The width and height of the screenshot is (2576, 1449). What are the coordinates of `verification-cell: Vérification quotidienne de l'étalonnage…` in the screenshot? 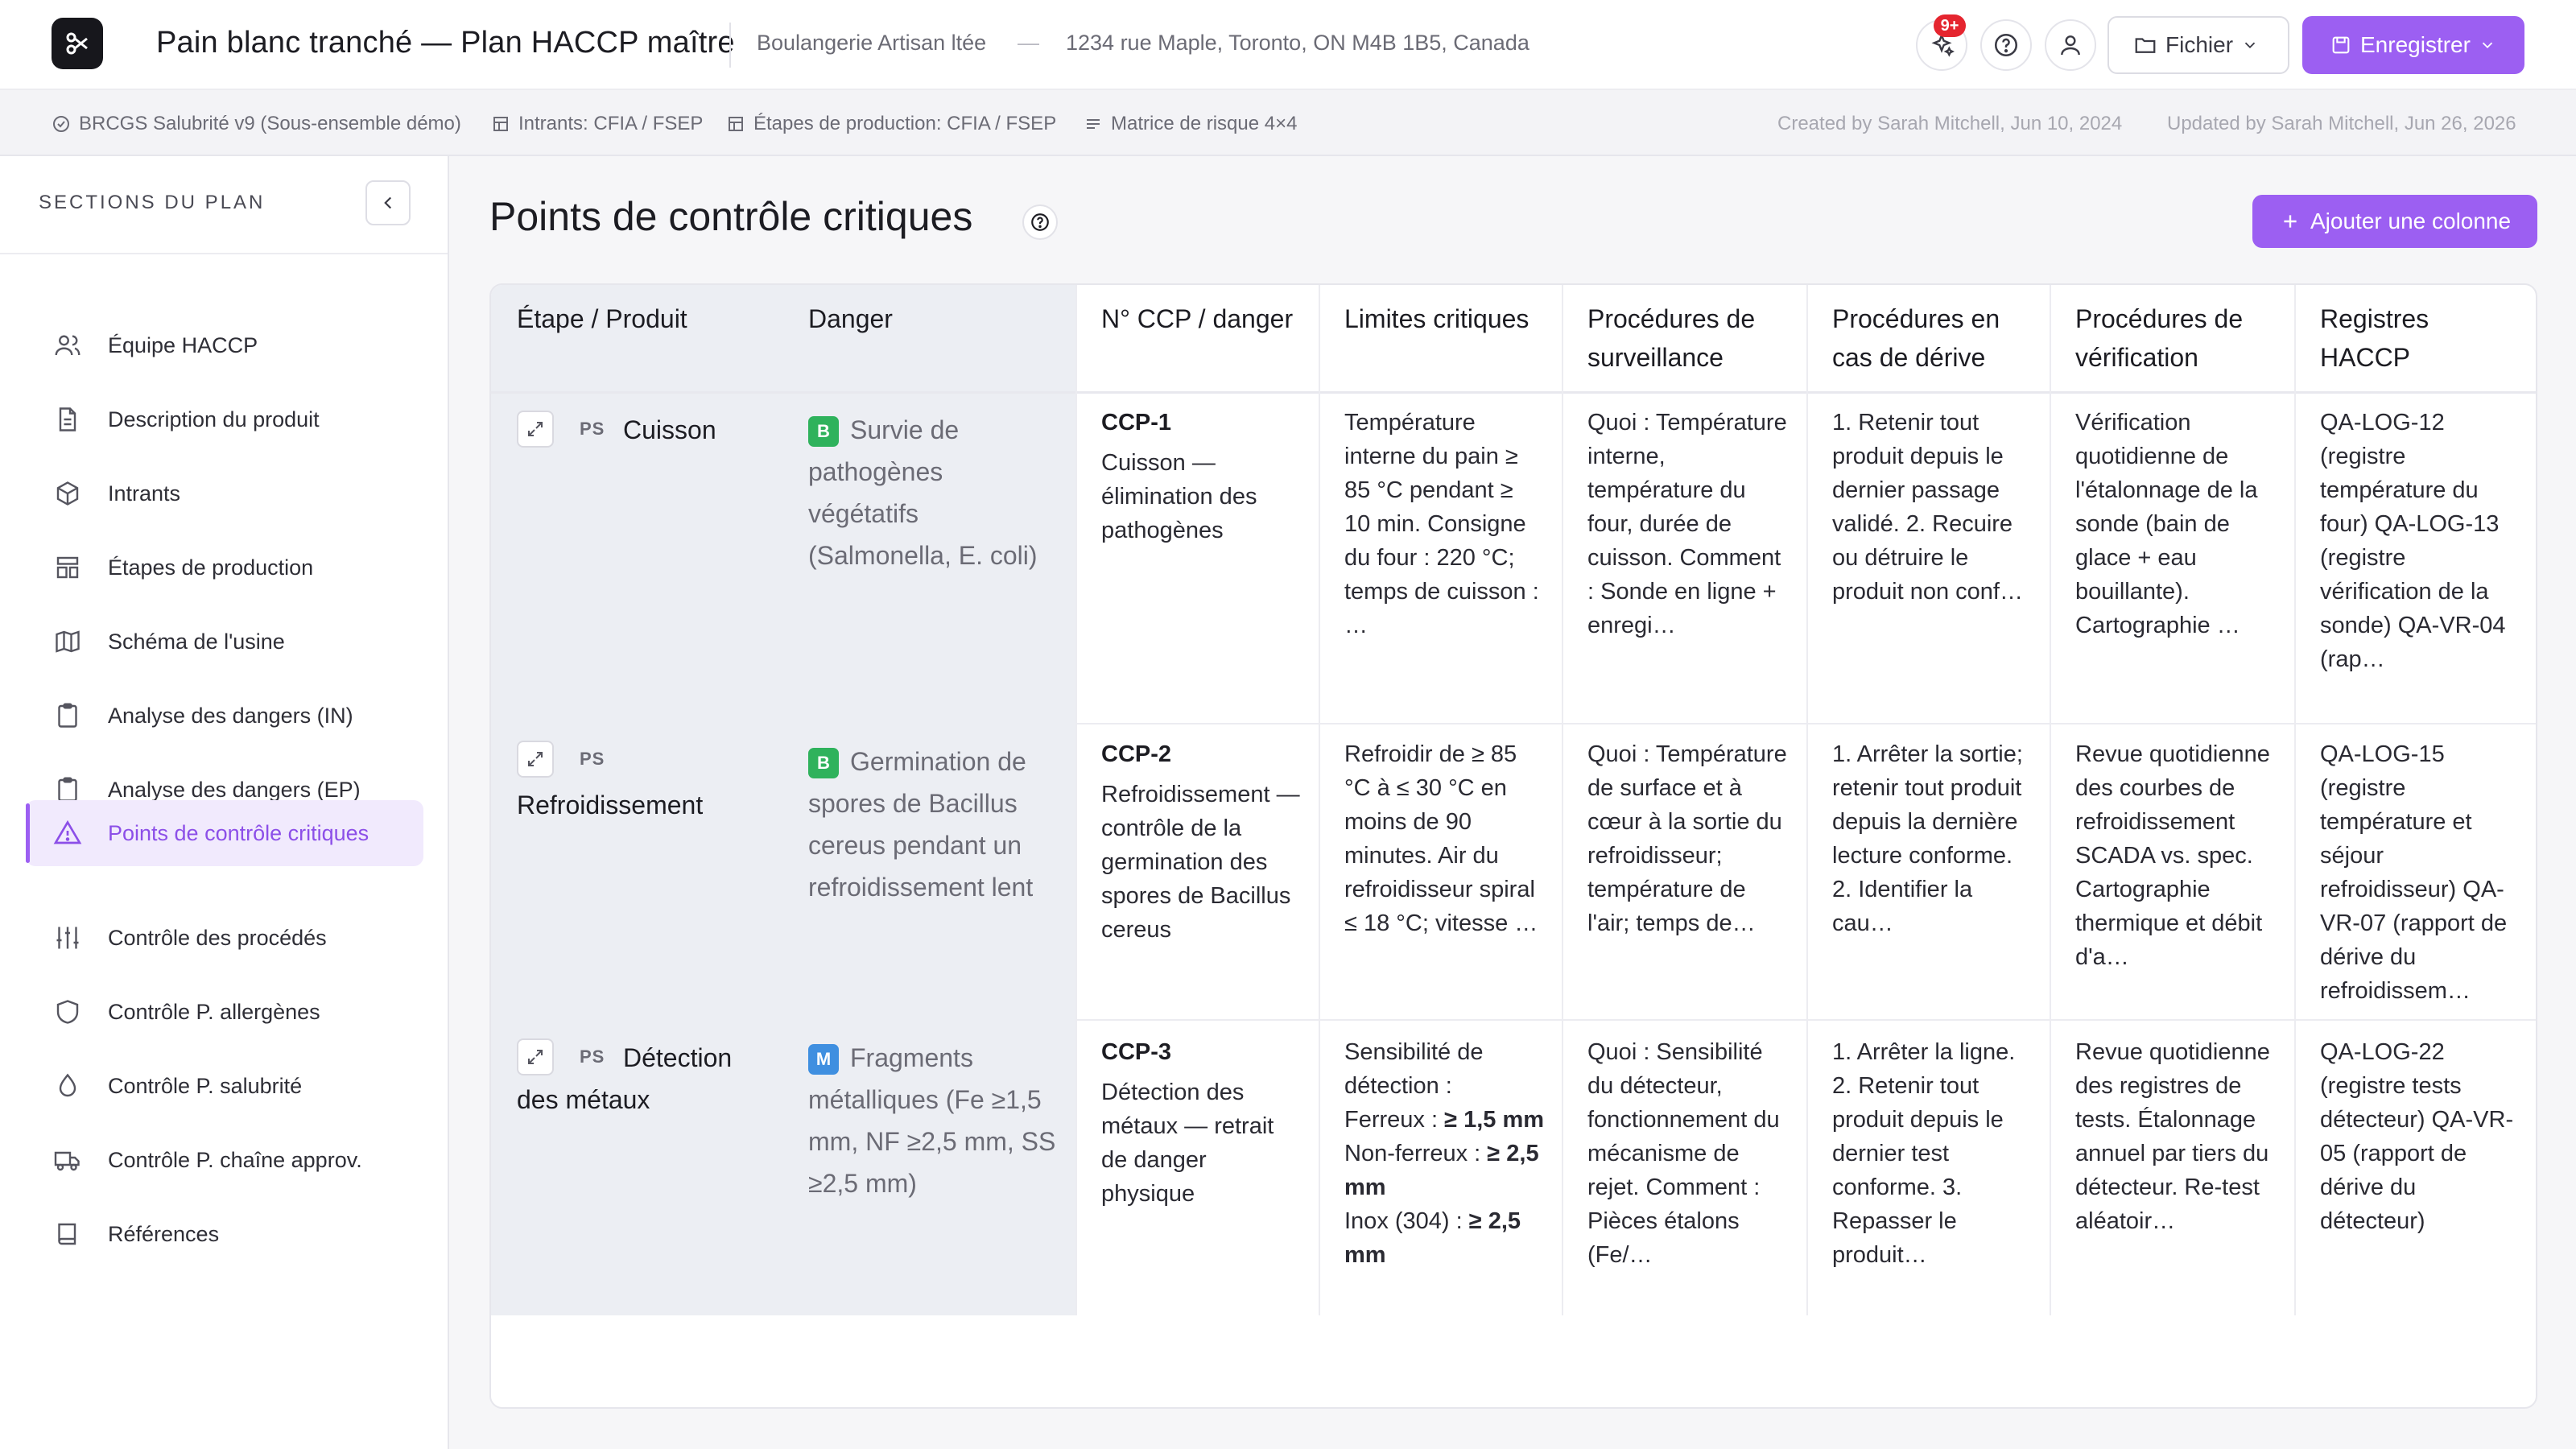 It's located at (2176, 541).